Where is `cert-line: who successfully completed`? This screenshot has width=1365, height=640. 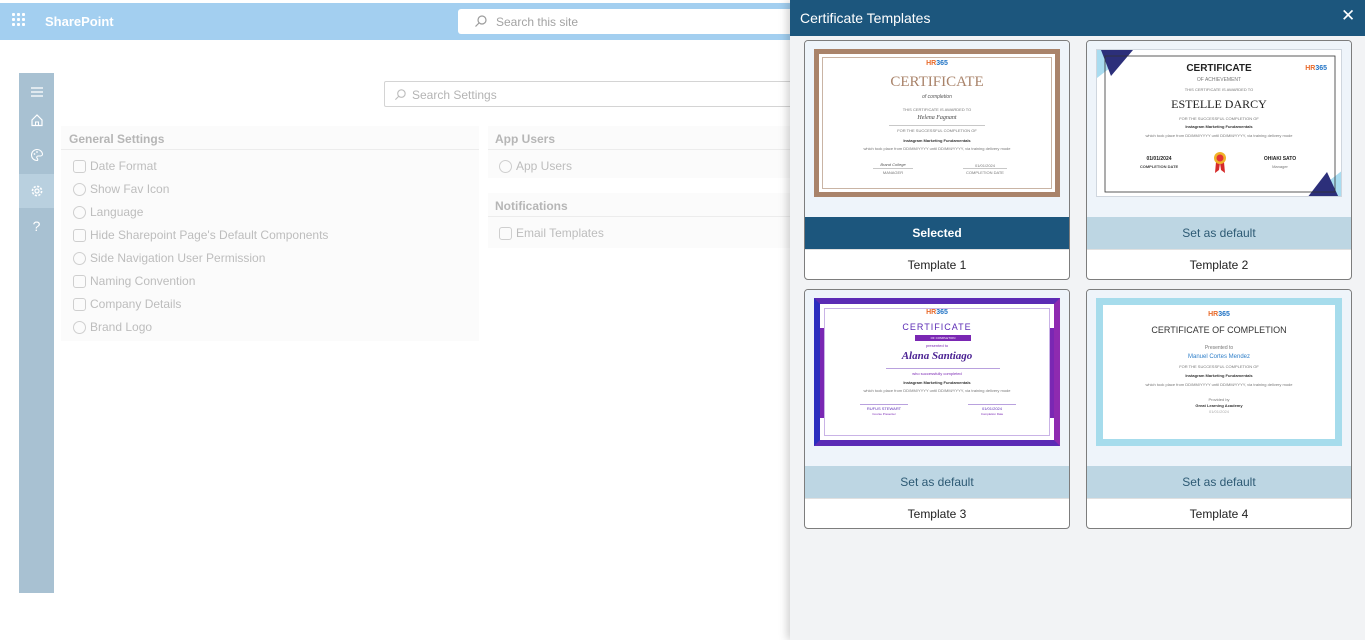 cert-line: who successfully completed is located at coordinates (937, 373).